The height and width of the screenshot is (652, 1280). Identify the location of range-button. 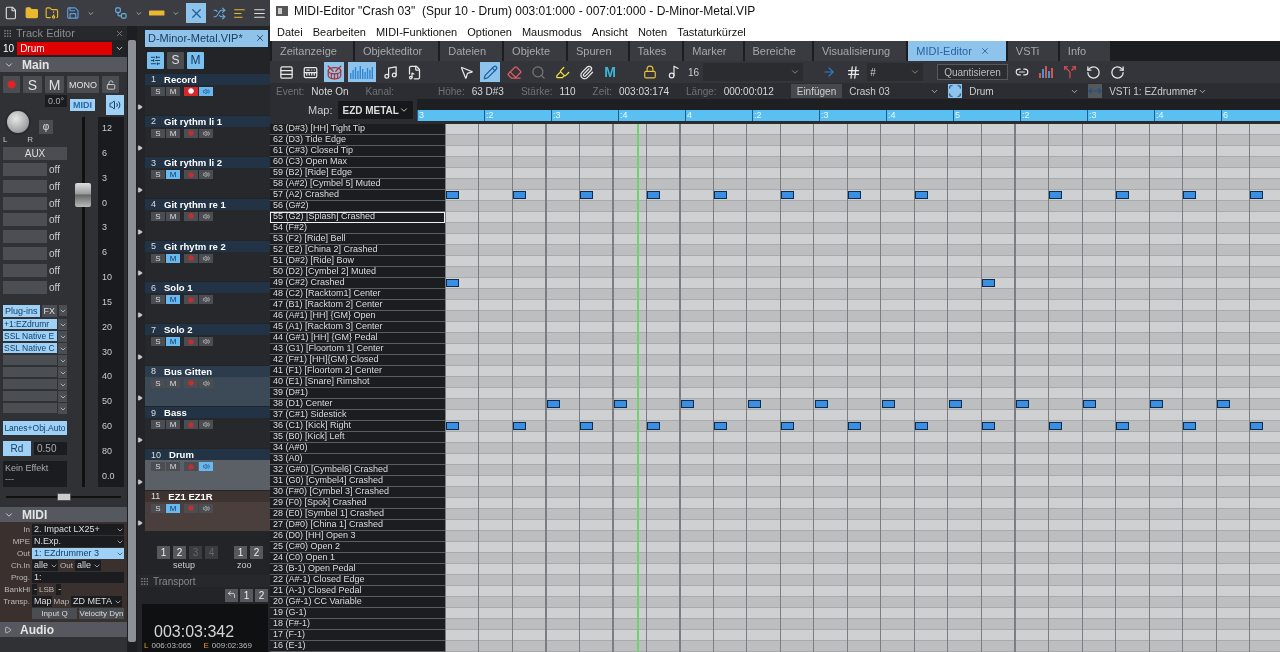
(955, 91).